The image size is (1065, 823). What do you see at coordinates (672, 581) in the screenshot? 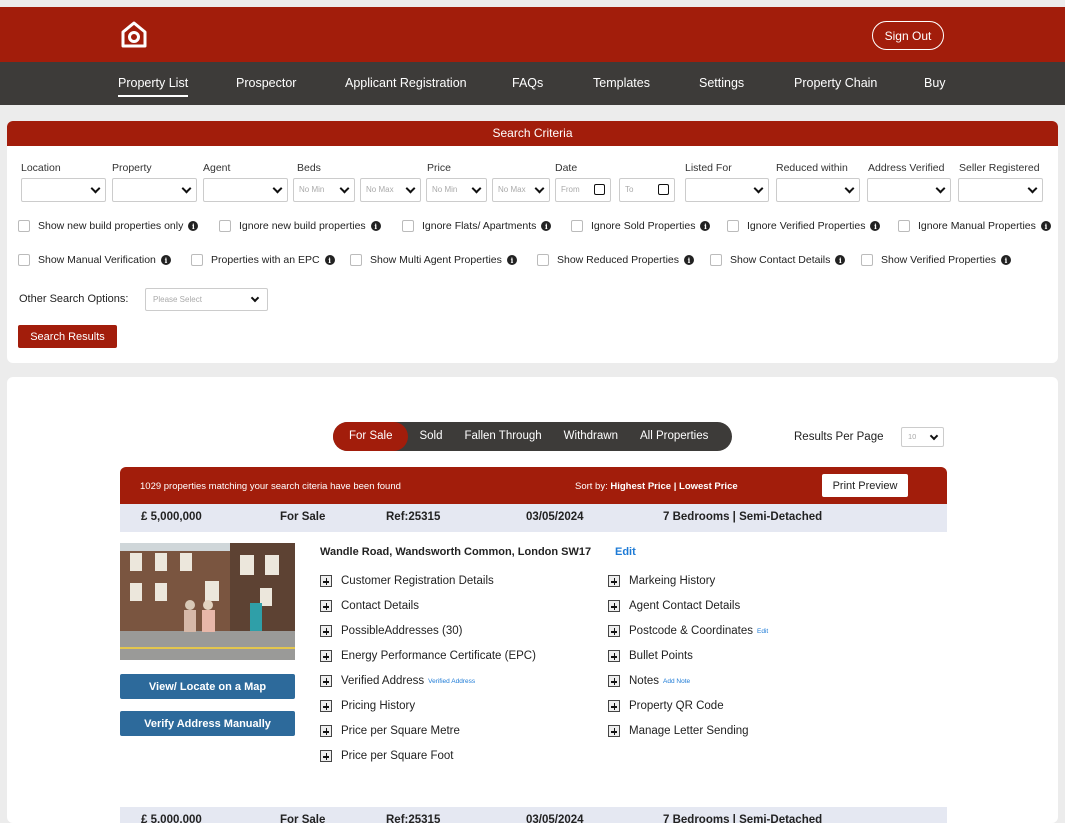
I see `section-label: Markeing History` at bounding box center [672, 581].